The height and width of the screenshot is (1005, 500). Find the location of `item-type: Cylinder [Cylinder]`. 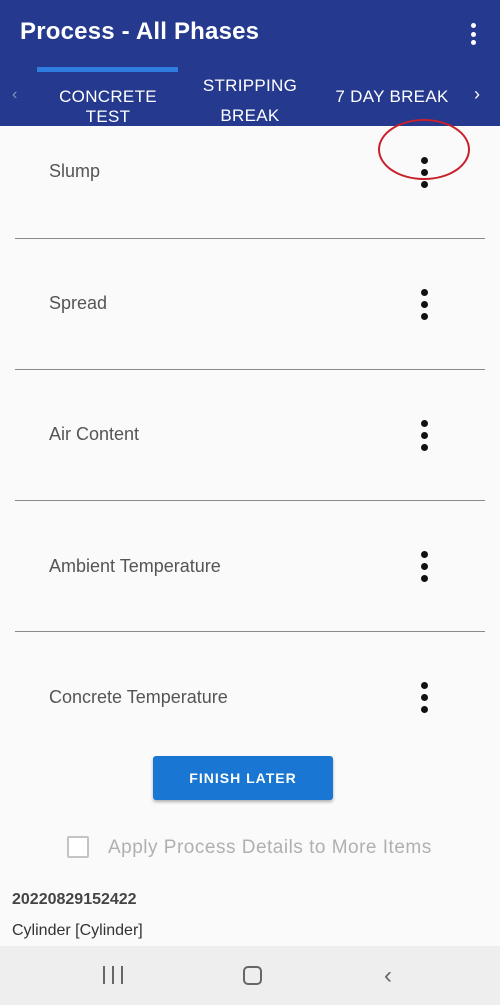

item-type: Cylinder [Cylinder] is located at coordinates (77, 930).